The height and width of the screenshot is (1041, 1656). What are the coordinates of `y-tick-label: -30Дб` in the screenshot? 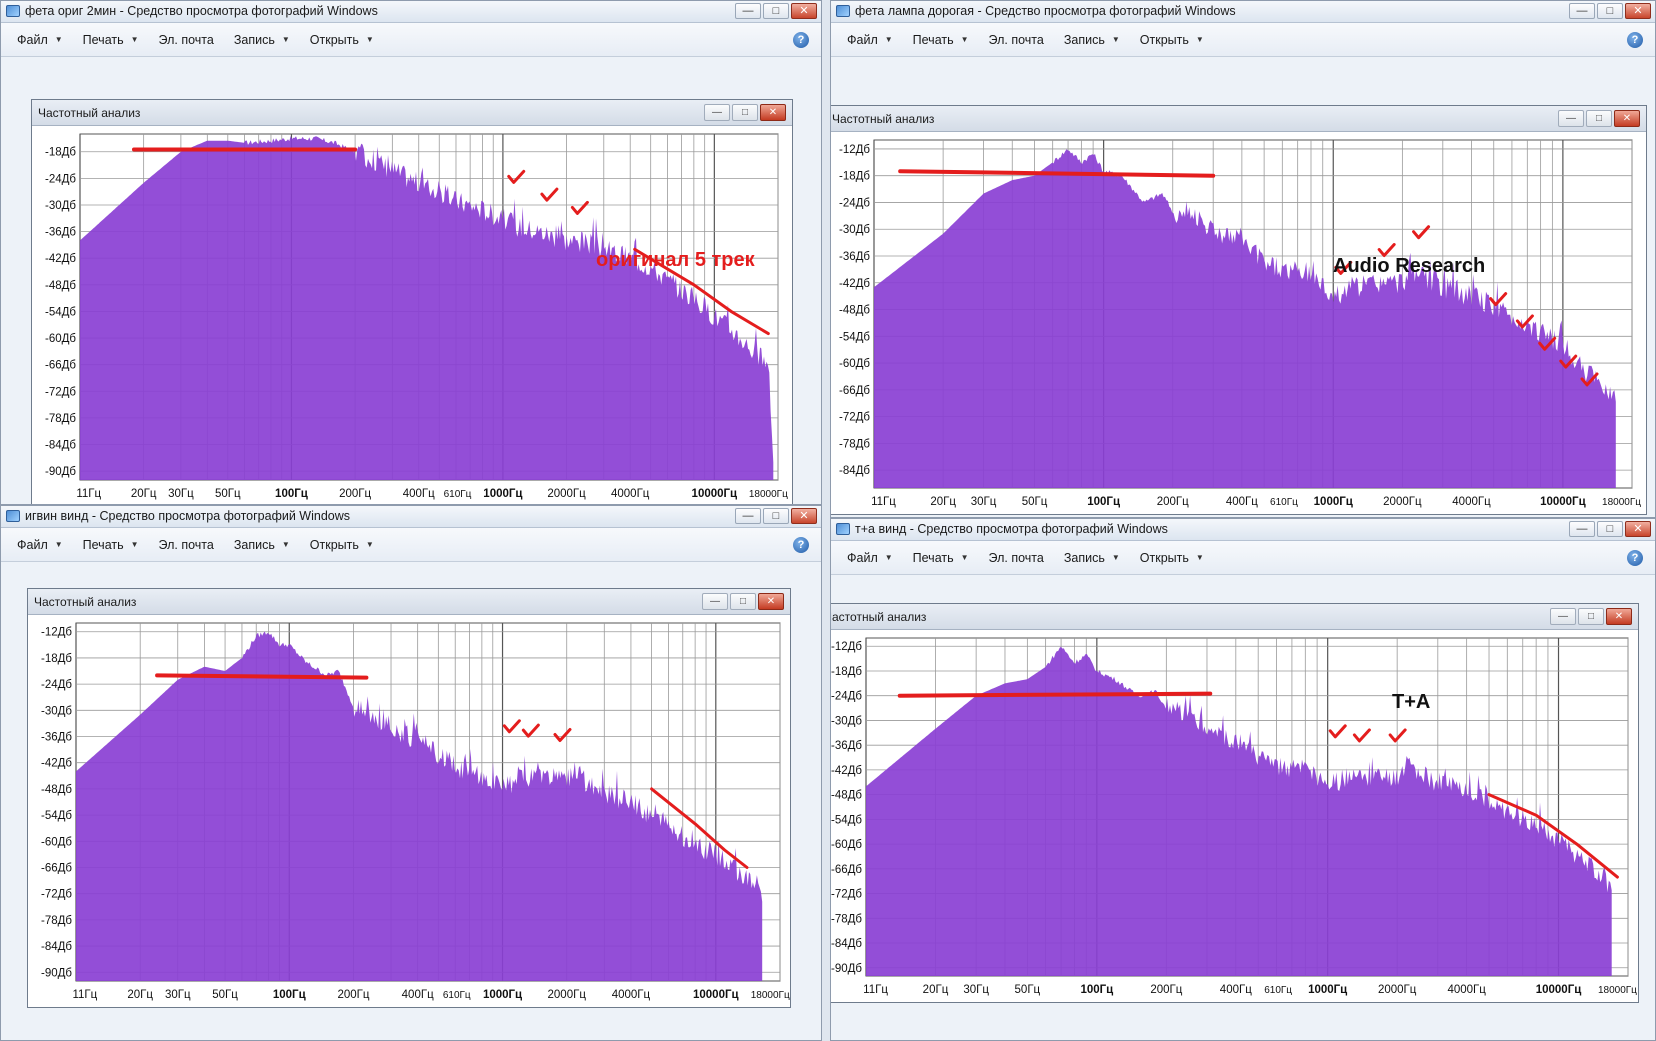 It's located at (846, 721).